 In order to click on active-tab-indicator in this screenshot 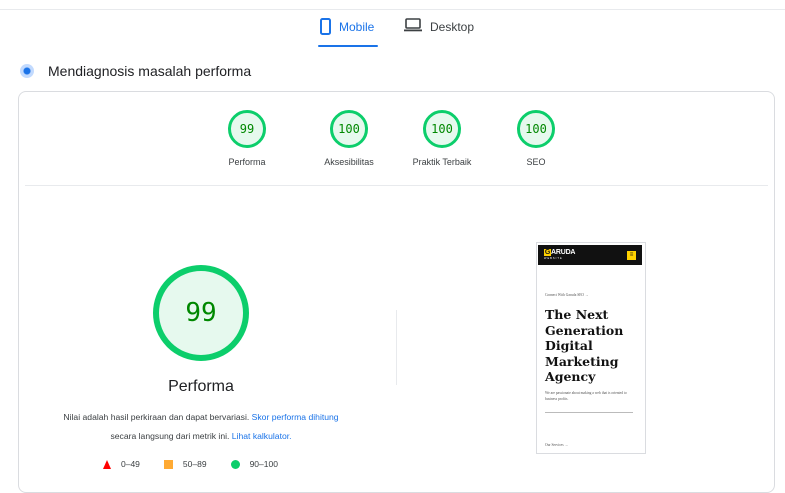, I will do `click(348, 46)`.